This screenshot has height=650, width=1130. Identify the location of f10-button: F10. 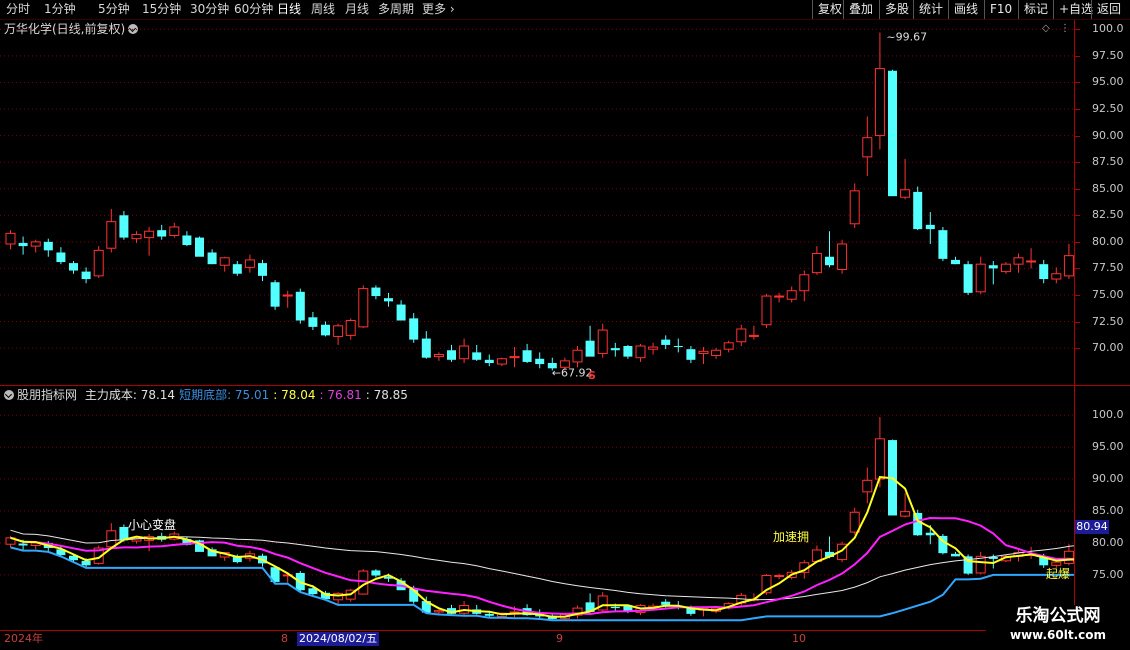
(1000, 9).